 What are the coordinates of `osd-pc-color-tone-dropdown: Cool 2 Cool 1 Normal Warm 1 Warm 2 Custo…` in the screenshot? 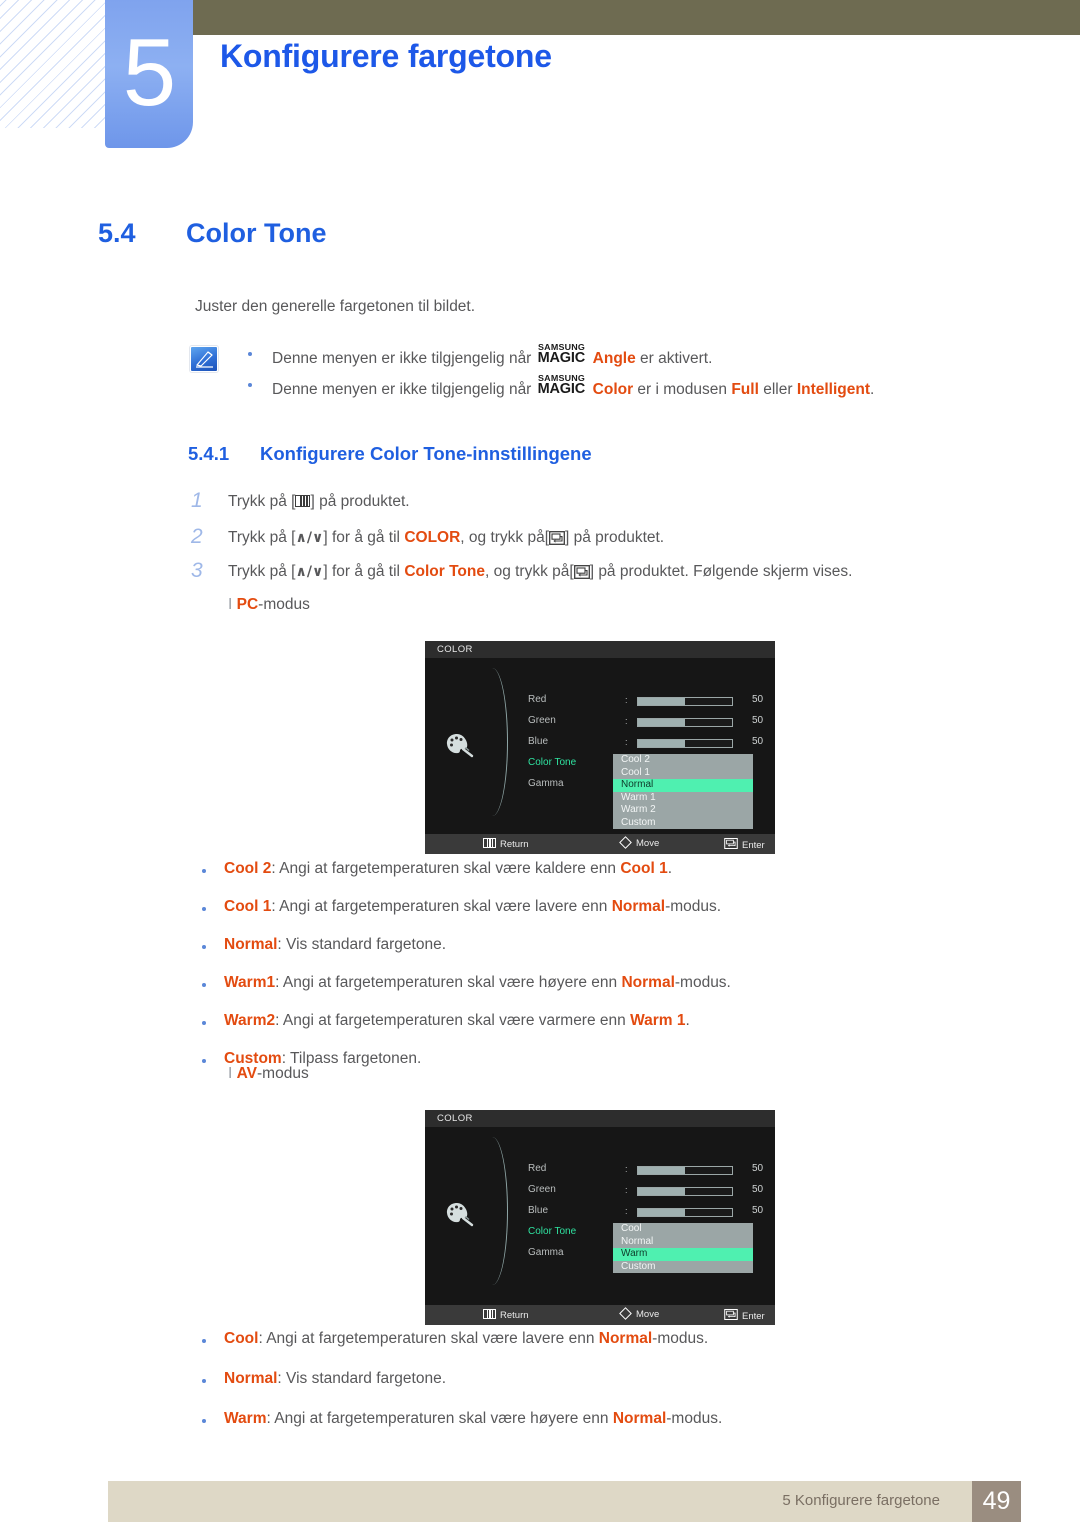 It's located at (683, 791).